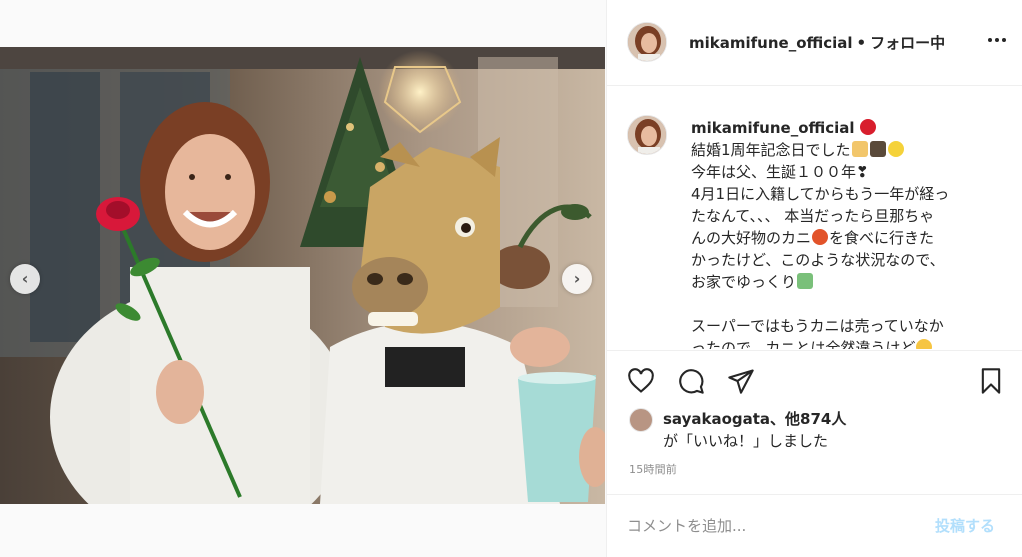 This screenshot has width=1022, height=557. I want to click on caption-avatar, so click(647, 135).